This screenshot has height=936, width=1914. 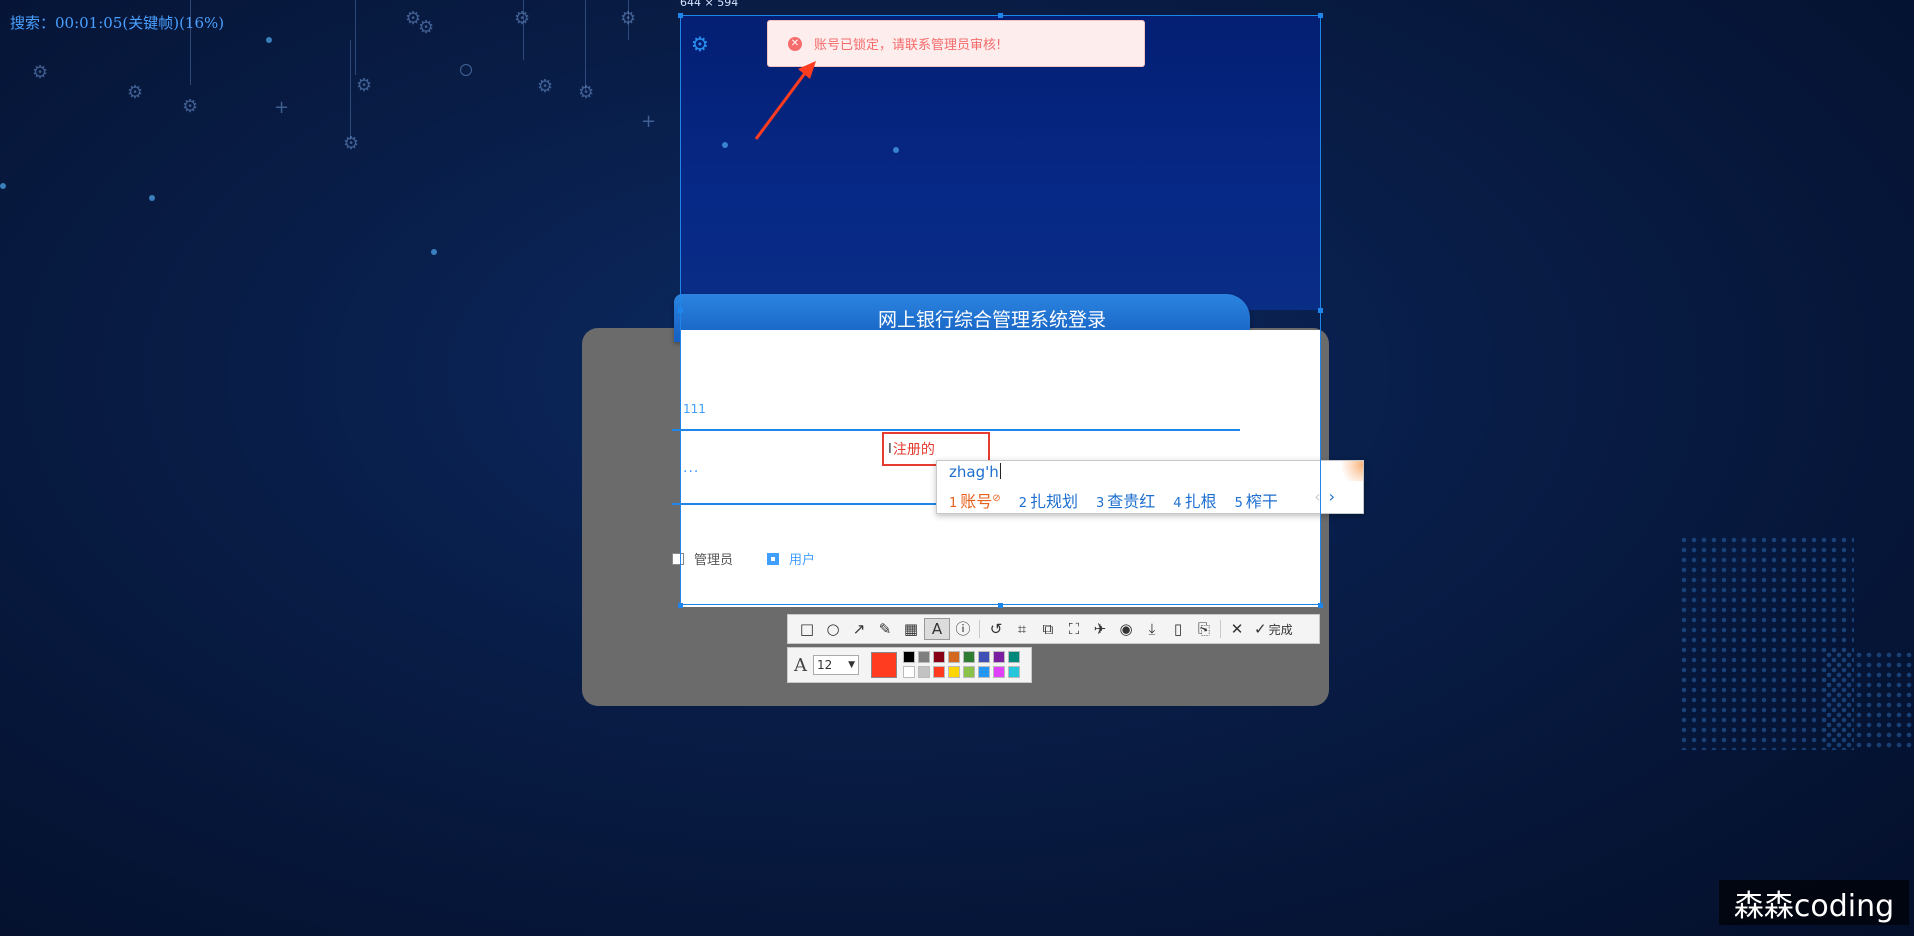 What do you see at coordinates (996, 629) in the screenshot?
I see `undo-icon: ↺` at bounding box center [996, 629].